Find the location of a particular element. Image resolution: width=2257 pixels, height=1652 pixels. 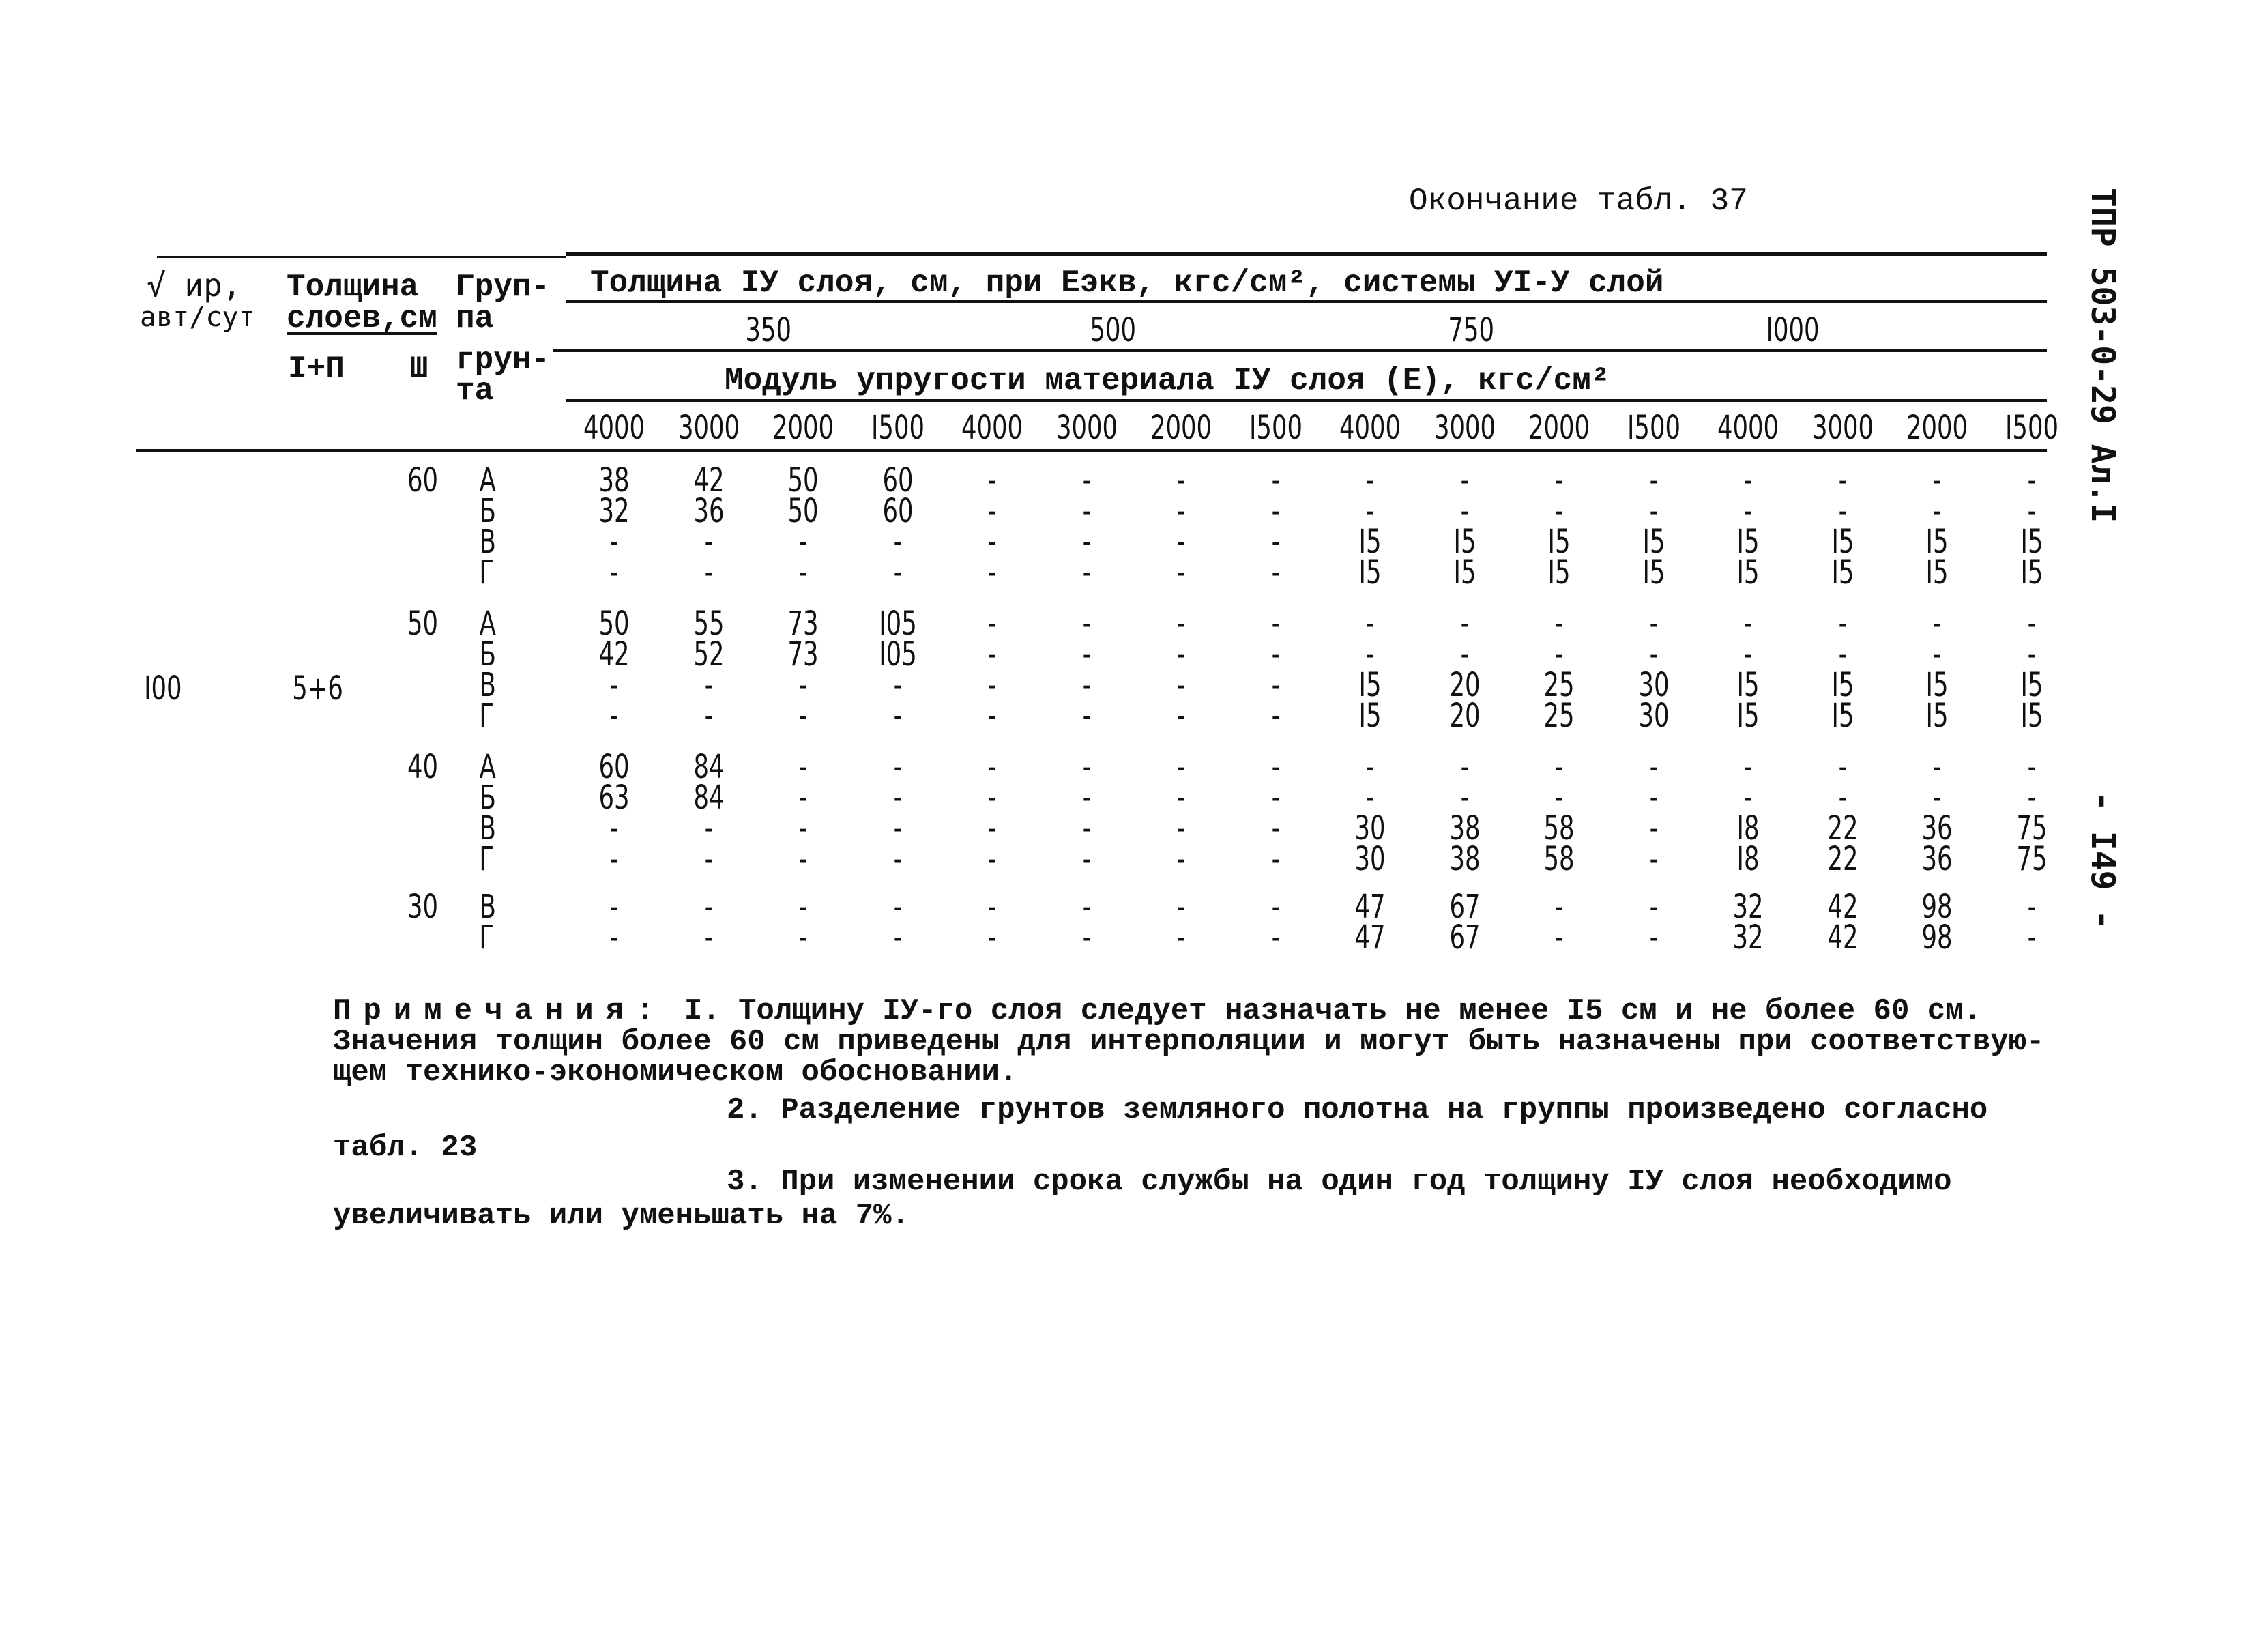

table-header-bottom-rule is located at coordinates (1091, 450).